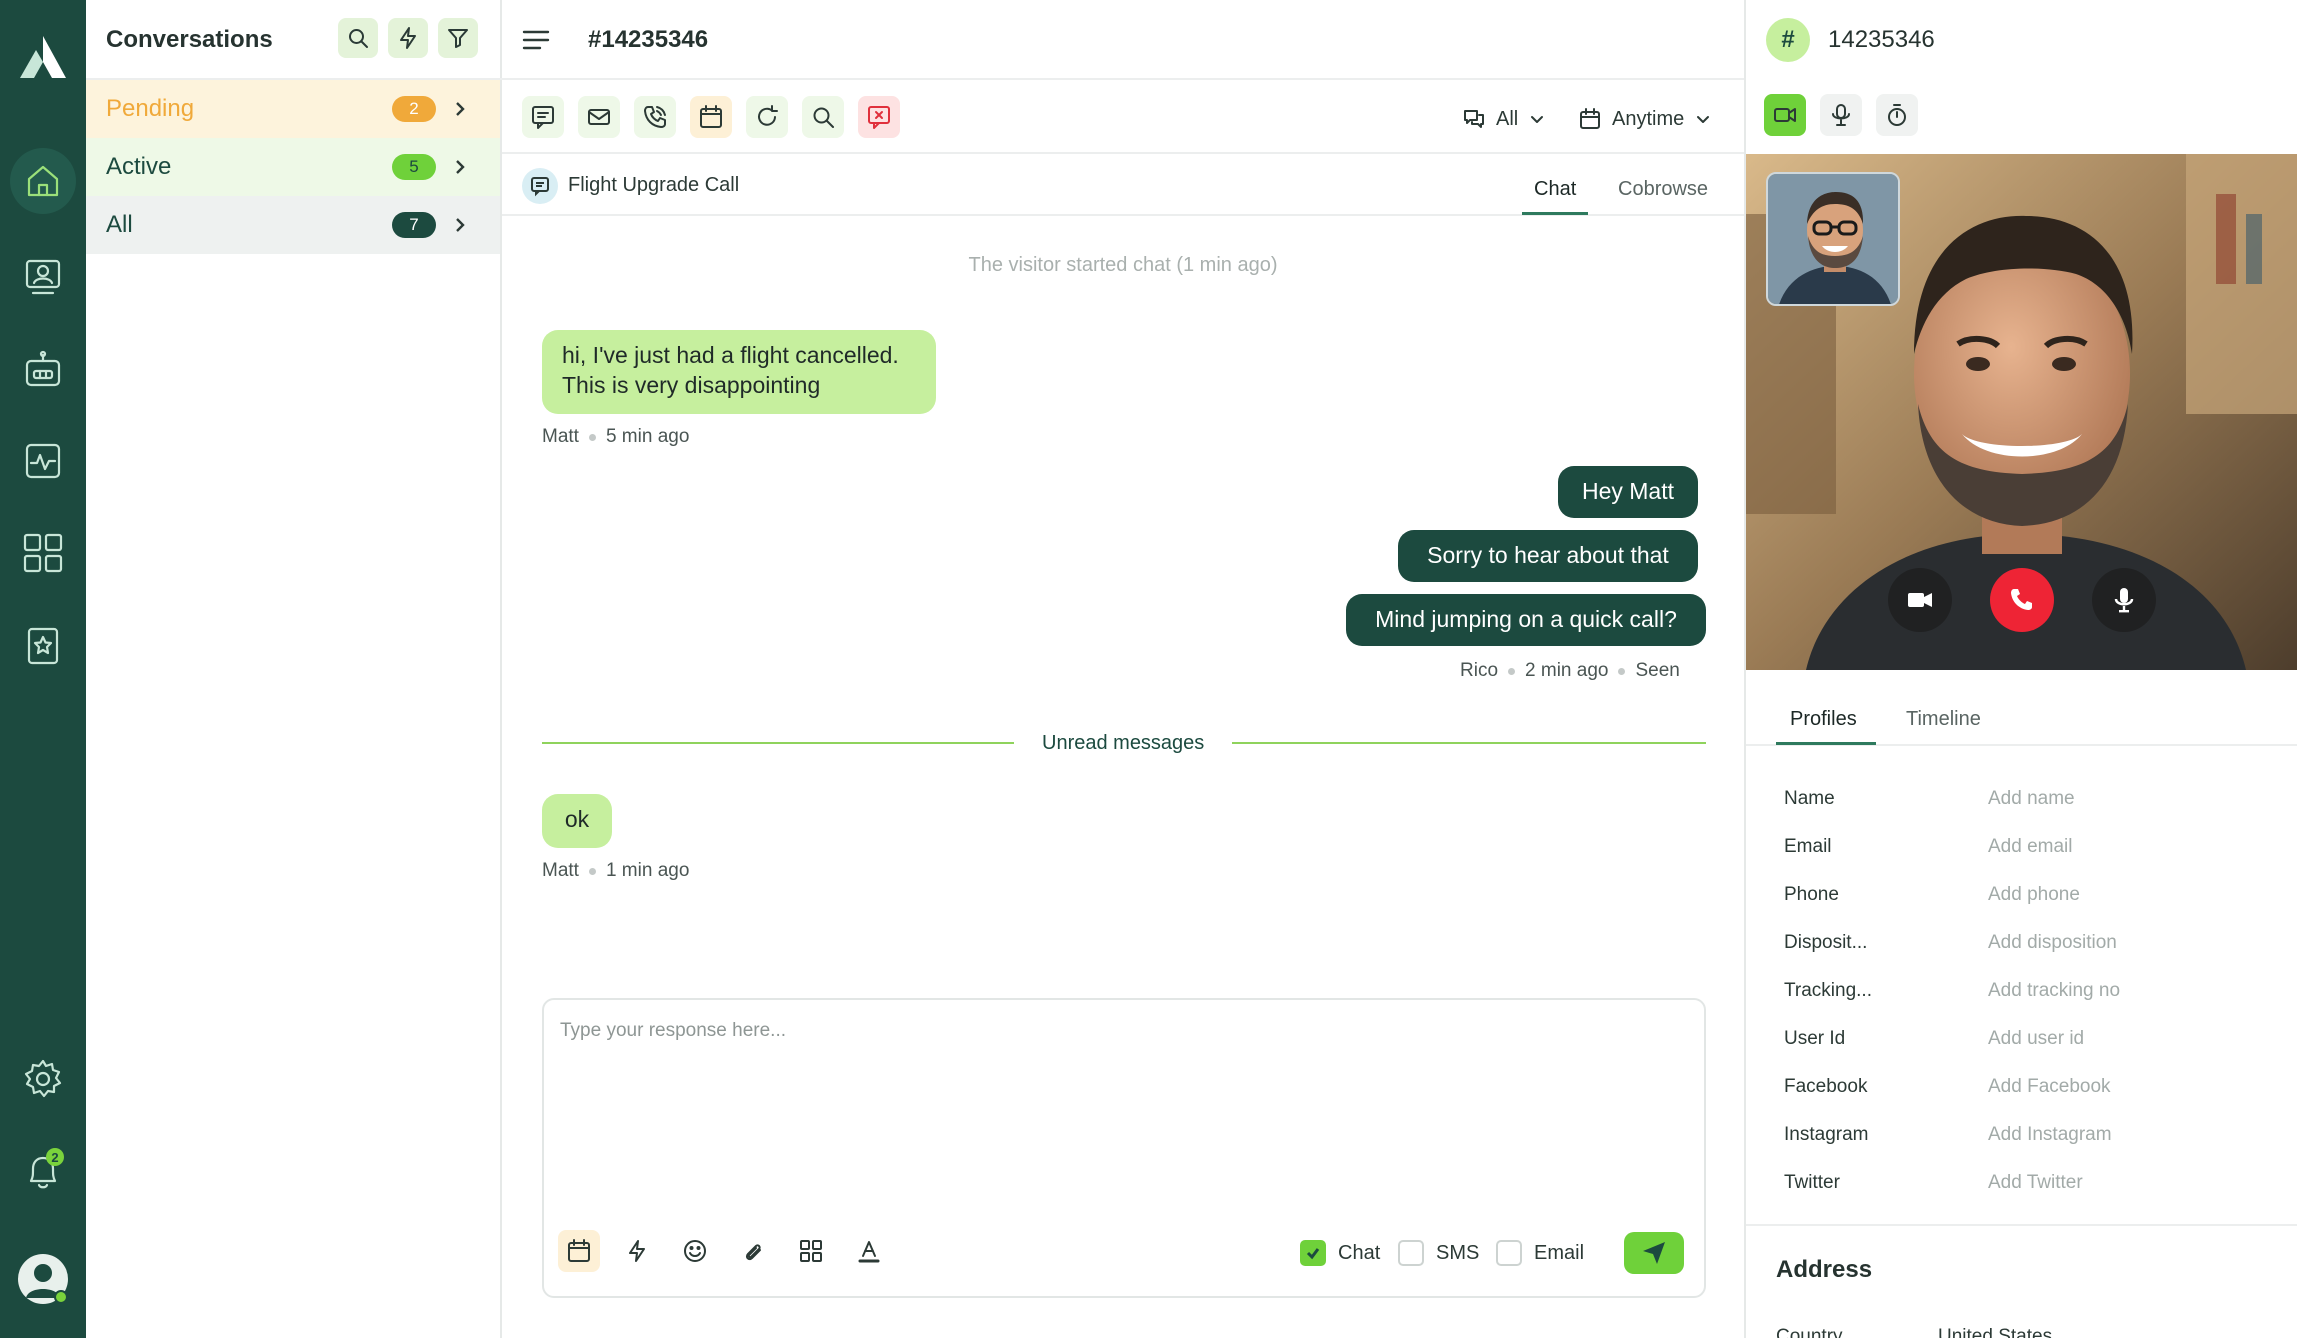 This screenshot has width=2297, height=1338. I want to click on field-label: Facebook, so click(1826, 1086).